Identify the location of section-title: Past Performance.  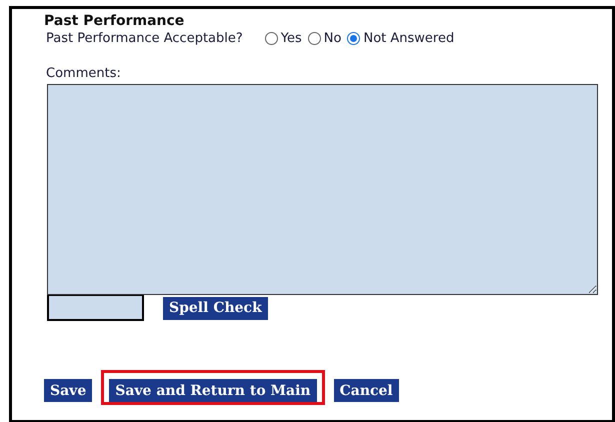
(115, 21).